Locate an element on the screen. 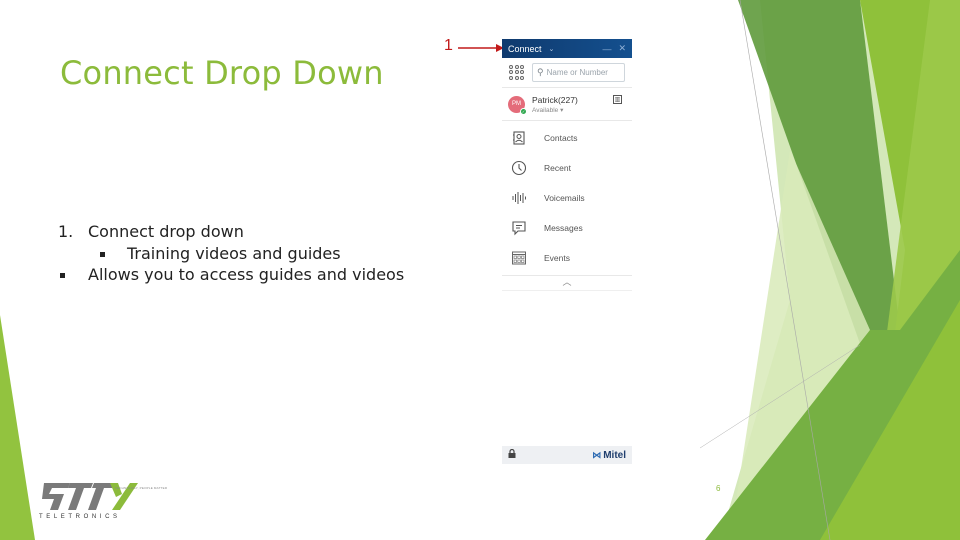  callout-number: 1 is located at coordinates (448, 45).